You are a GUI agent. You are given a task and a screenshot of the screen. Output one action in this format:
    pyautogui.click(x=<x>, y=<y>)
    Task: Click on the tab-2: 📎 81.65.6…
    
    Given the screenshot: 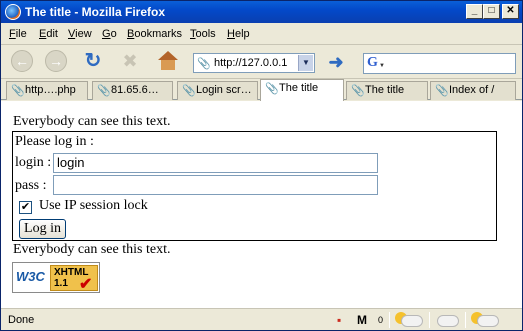 What is the action you would take?
    pyautogui.click(x=132, y=90)
    